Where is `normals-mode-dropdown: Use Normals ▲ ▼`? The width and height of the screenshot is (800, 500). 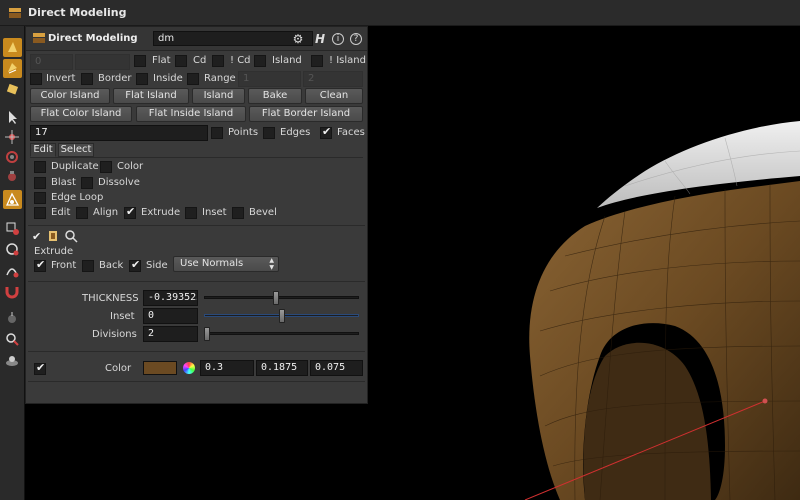 normals-mode-dropdown: Use Normals ▲ ▼ is located at coordinates (226, 264).